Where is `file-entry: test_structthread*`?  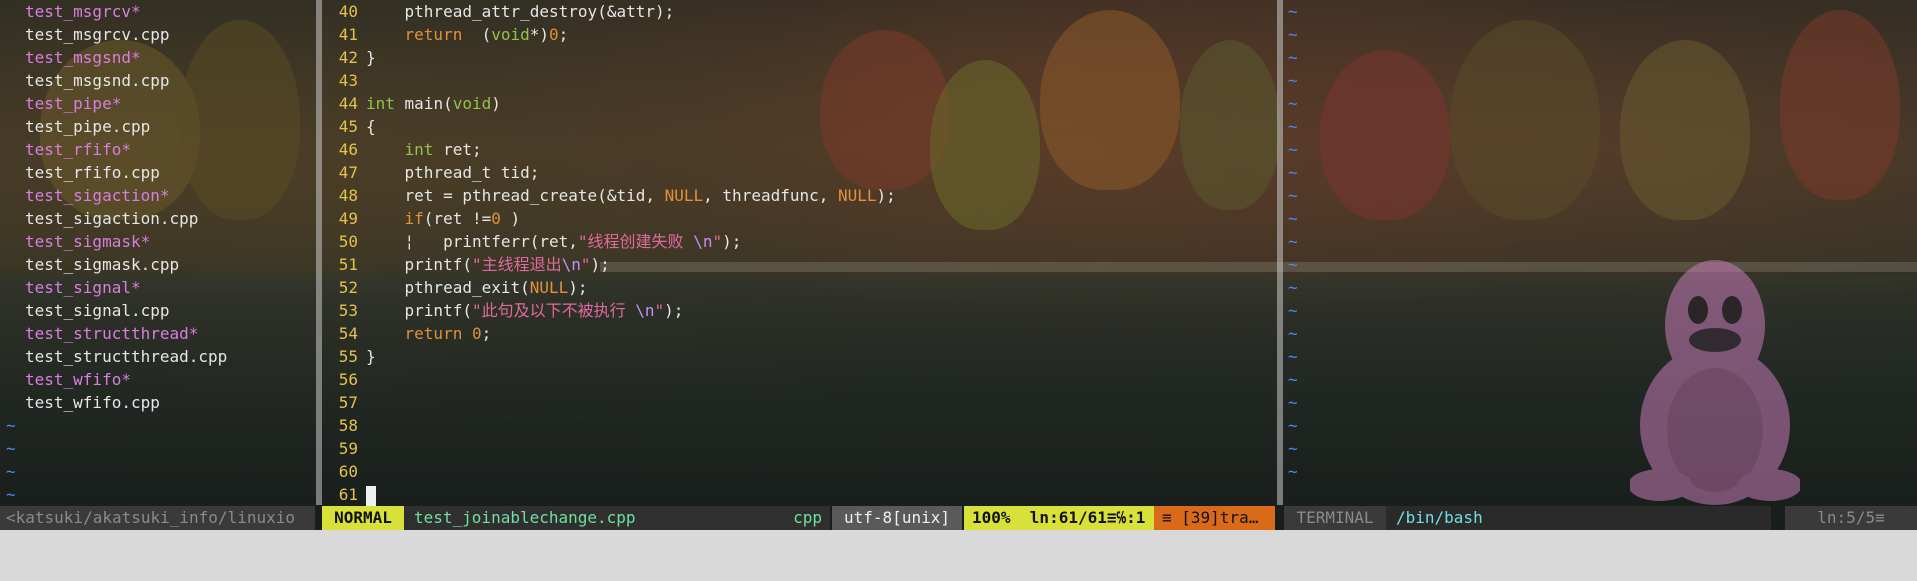 file-entry: test_structthread* is located at coordinates (157, 333).